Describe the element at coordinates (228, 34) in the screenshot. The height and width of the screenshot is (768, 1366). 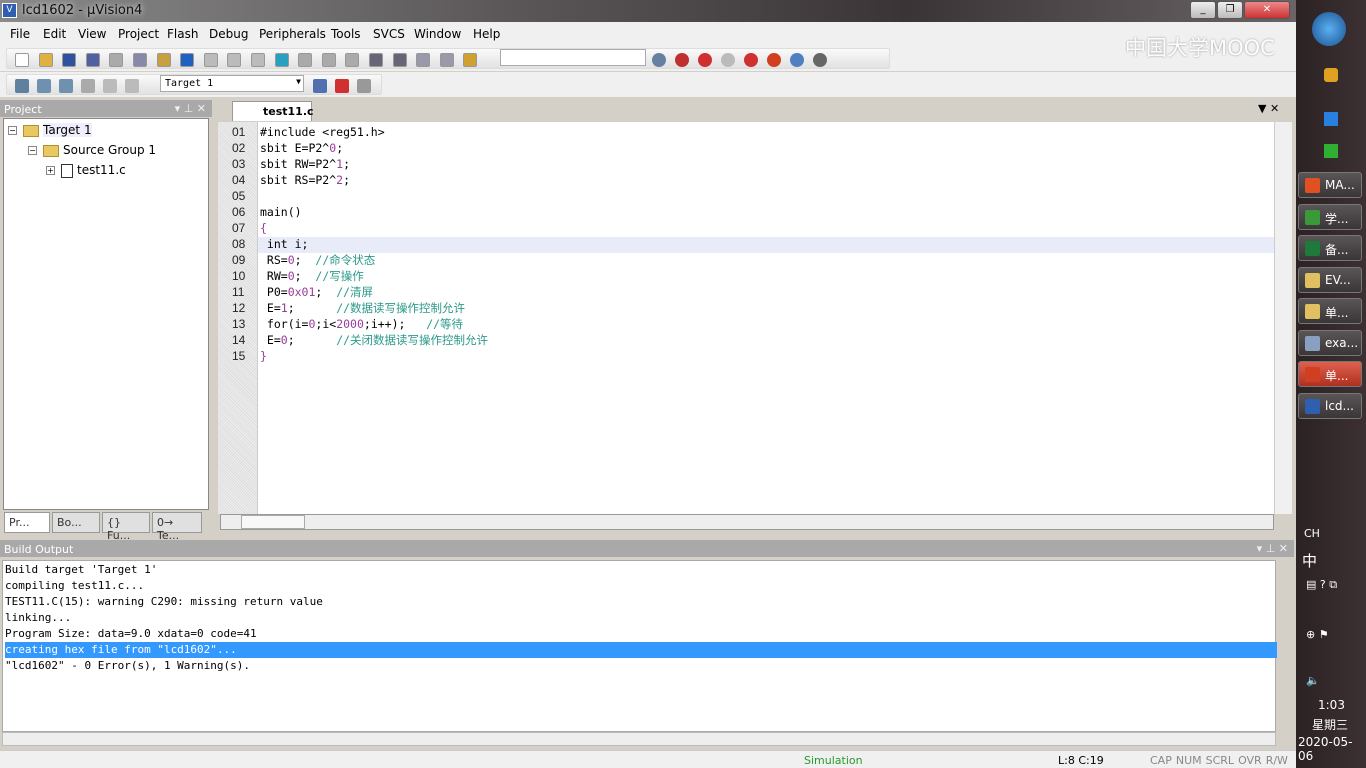
I see `menu-debug: Debug` at that location.